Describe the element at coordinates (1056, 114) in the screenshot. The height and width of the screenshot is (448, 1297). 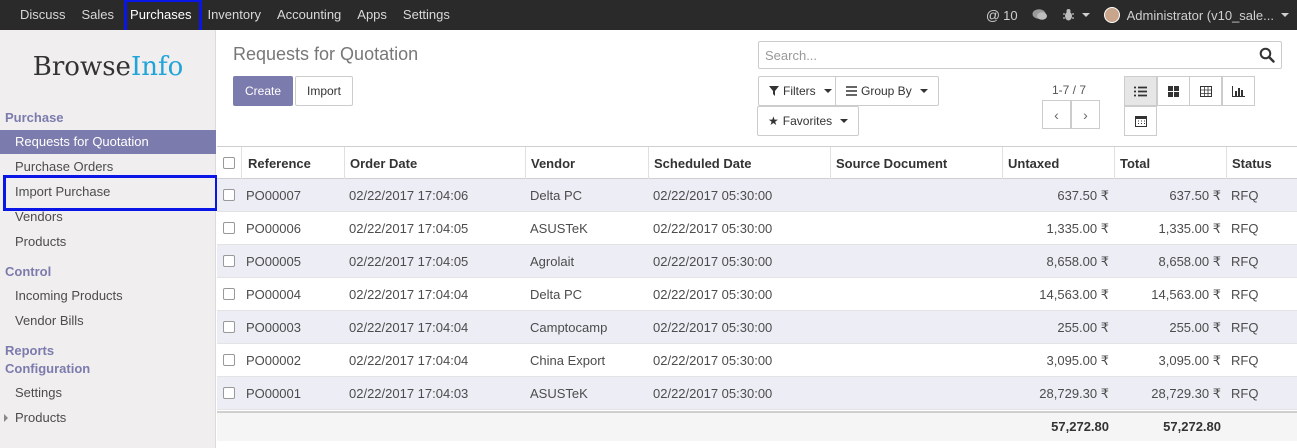
I see `pager-previous-button: ‹` at that location.